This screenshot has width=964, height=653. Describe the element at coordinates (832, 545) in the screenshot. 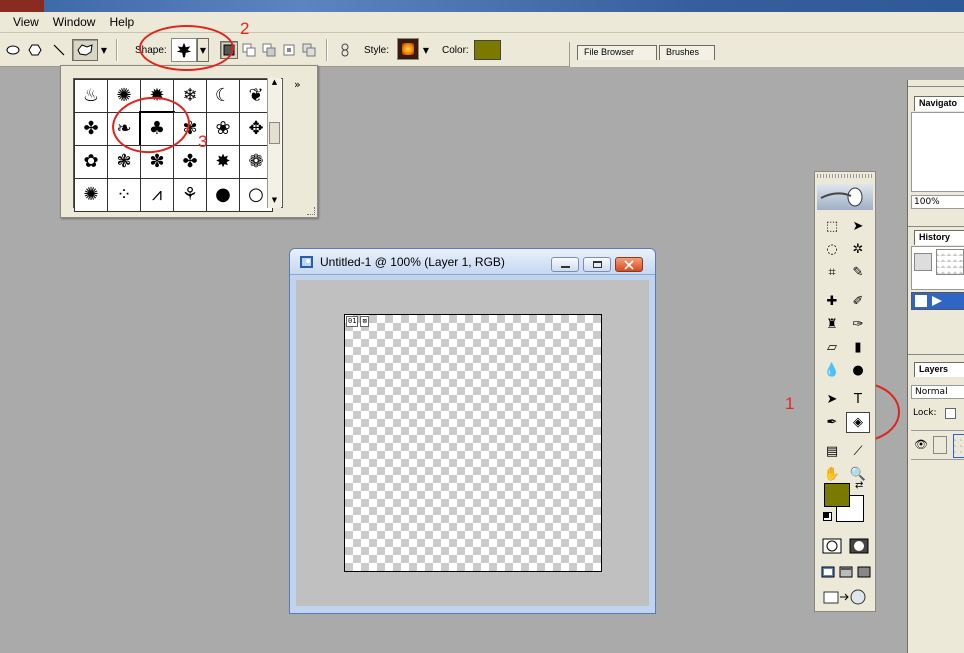

I see `standard-mode-button` at that location.